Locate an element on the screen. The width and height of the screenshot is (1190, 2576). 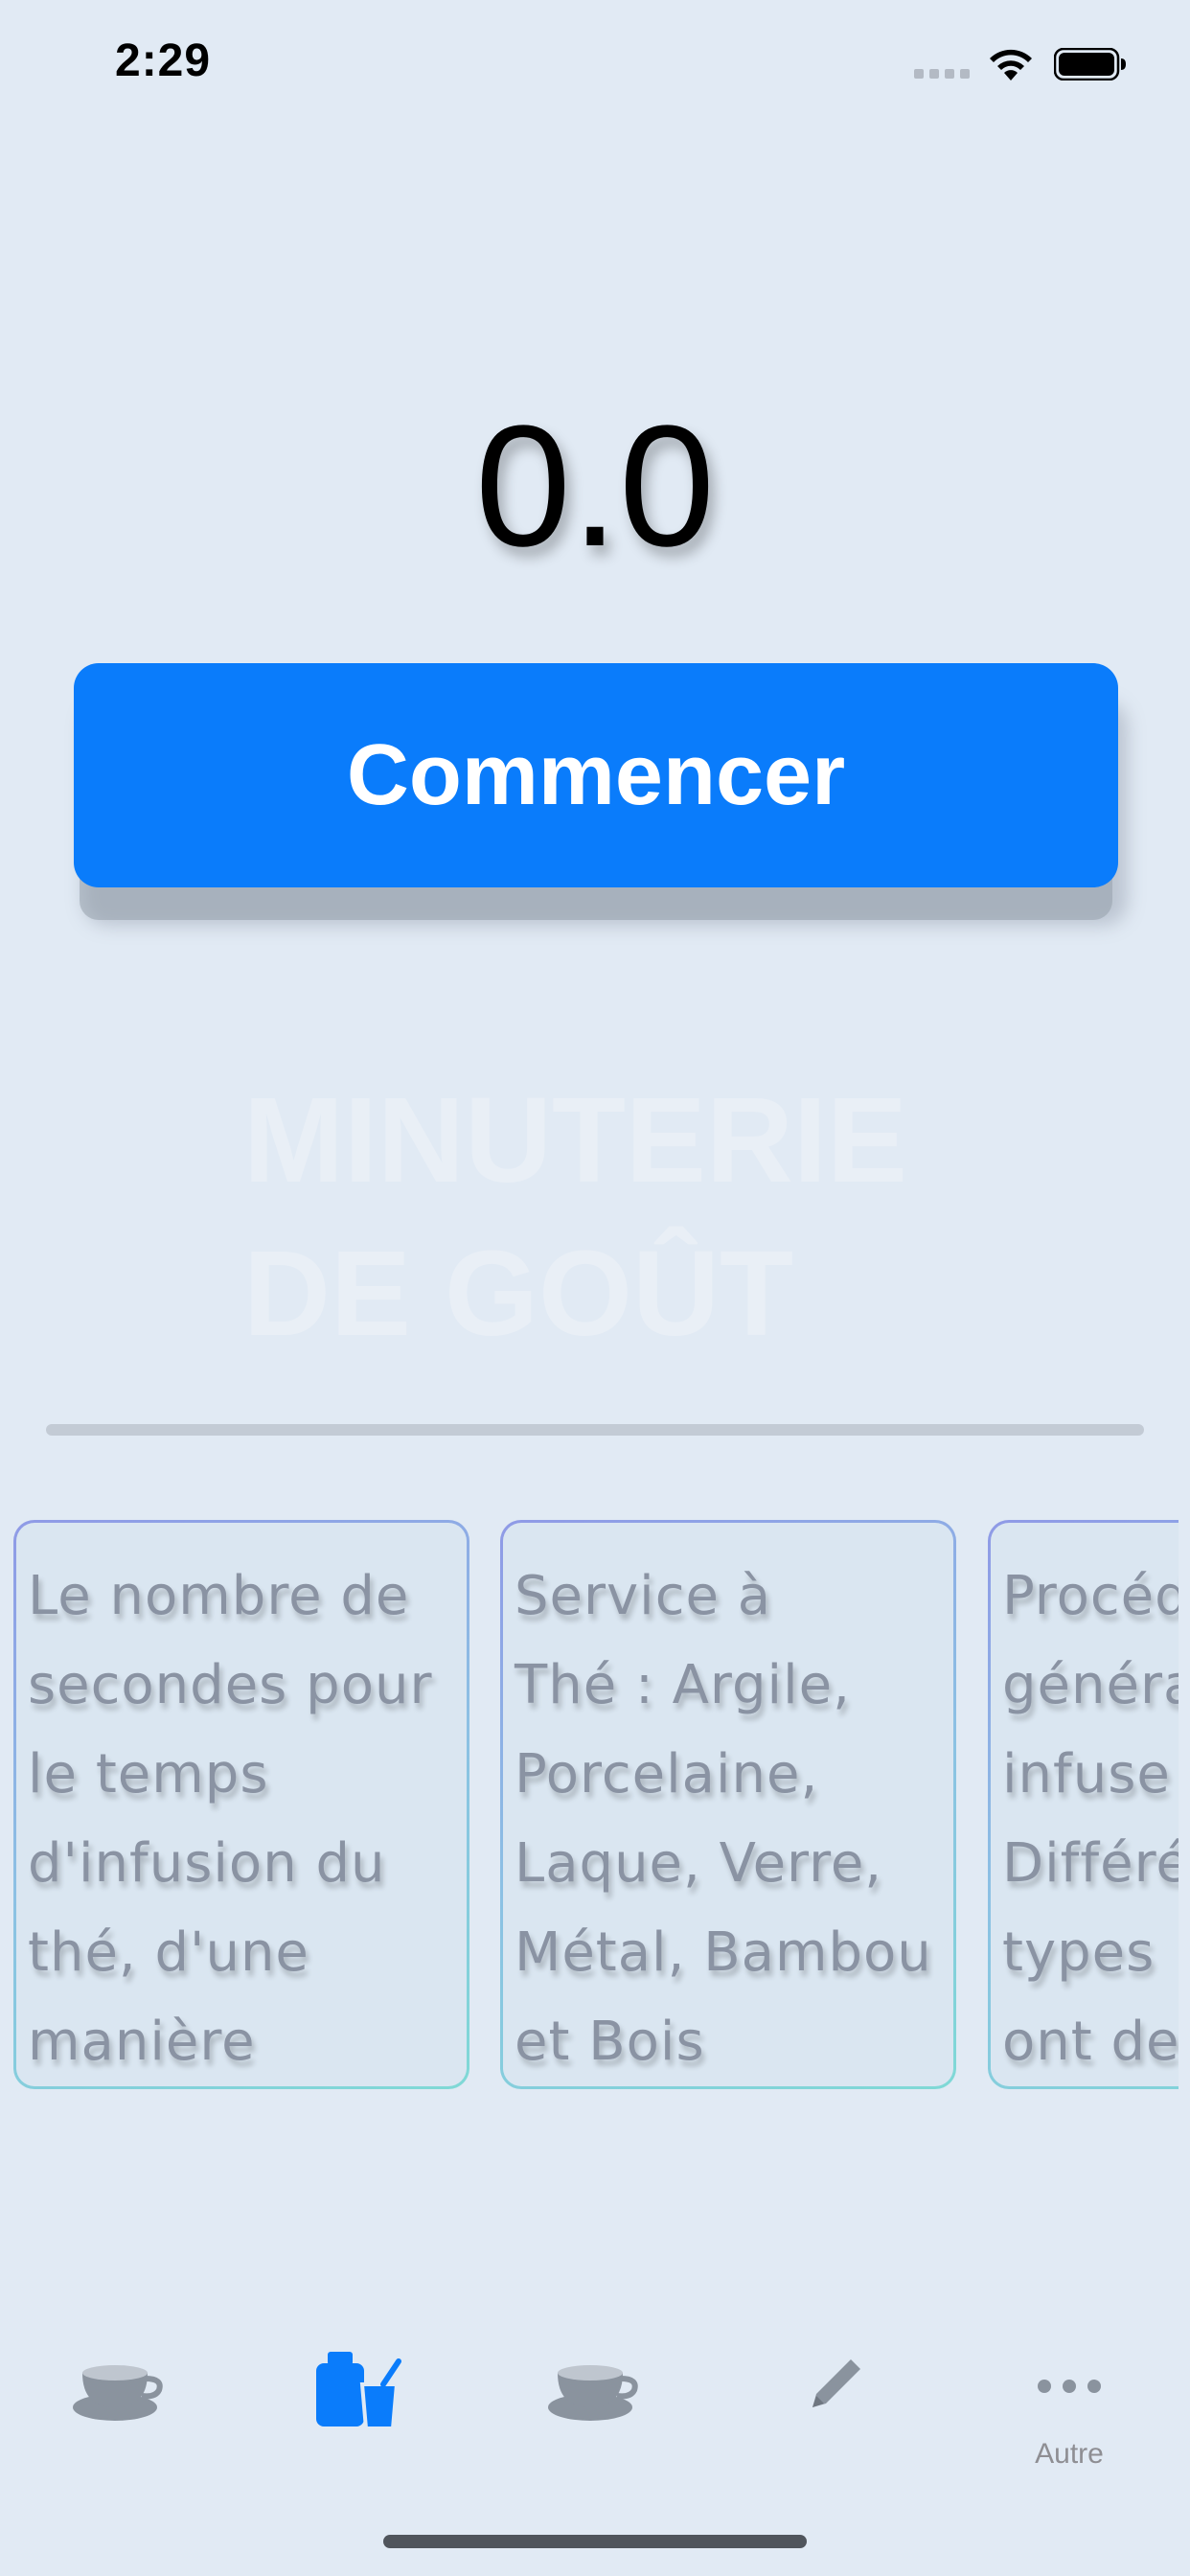
more-icon is located at coordinates (1070, 2386).